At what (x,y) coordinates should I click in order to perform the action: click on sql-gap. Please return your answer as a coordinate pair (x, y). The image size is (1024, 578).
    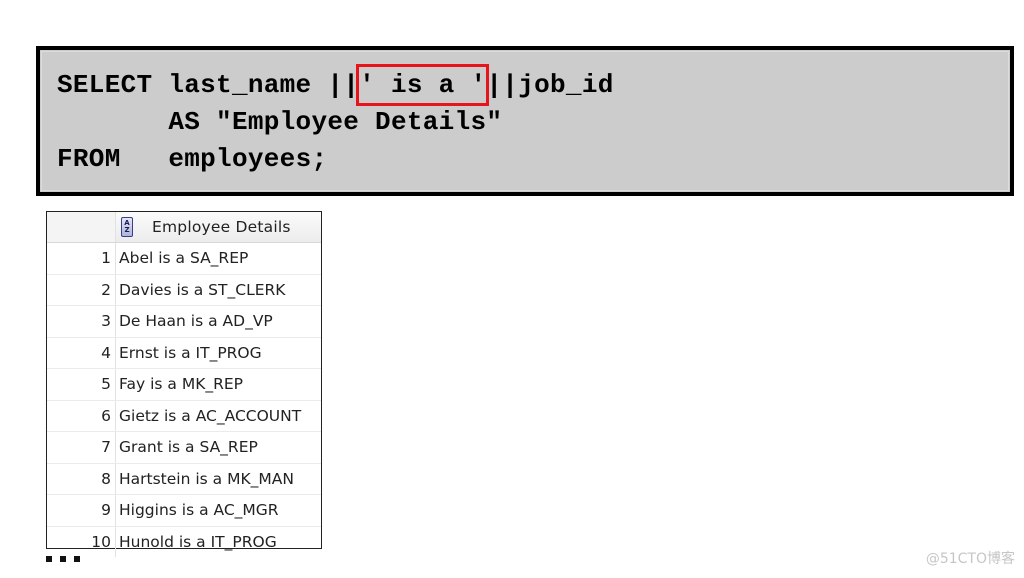
    Looking at the image, I should click on (145, 159).